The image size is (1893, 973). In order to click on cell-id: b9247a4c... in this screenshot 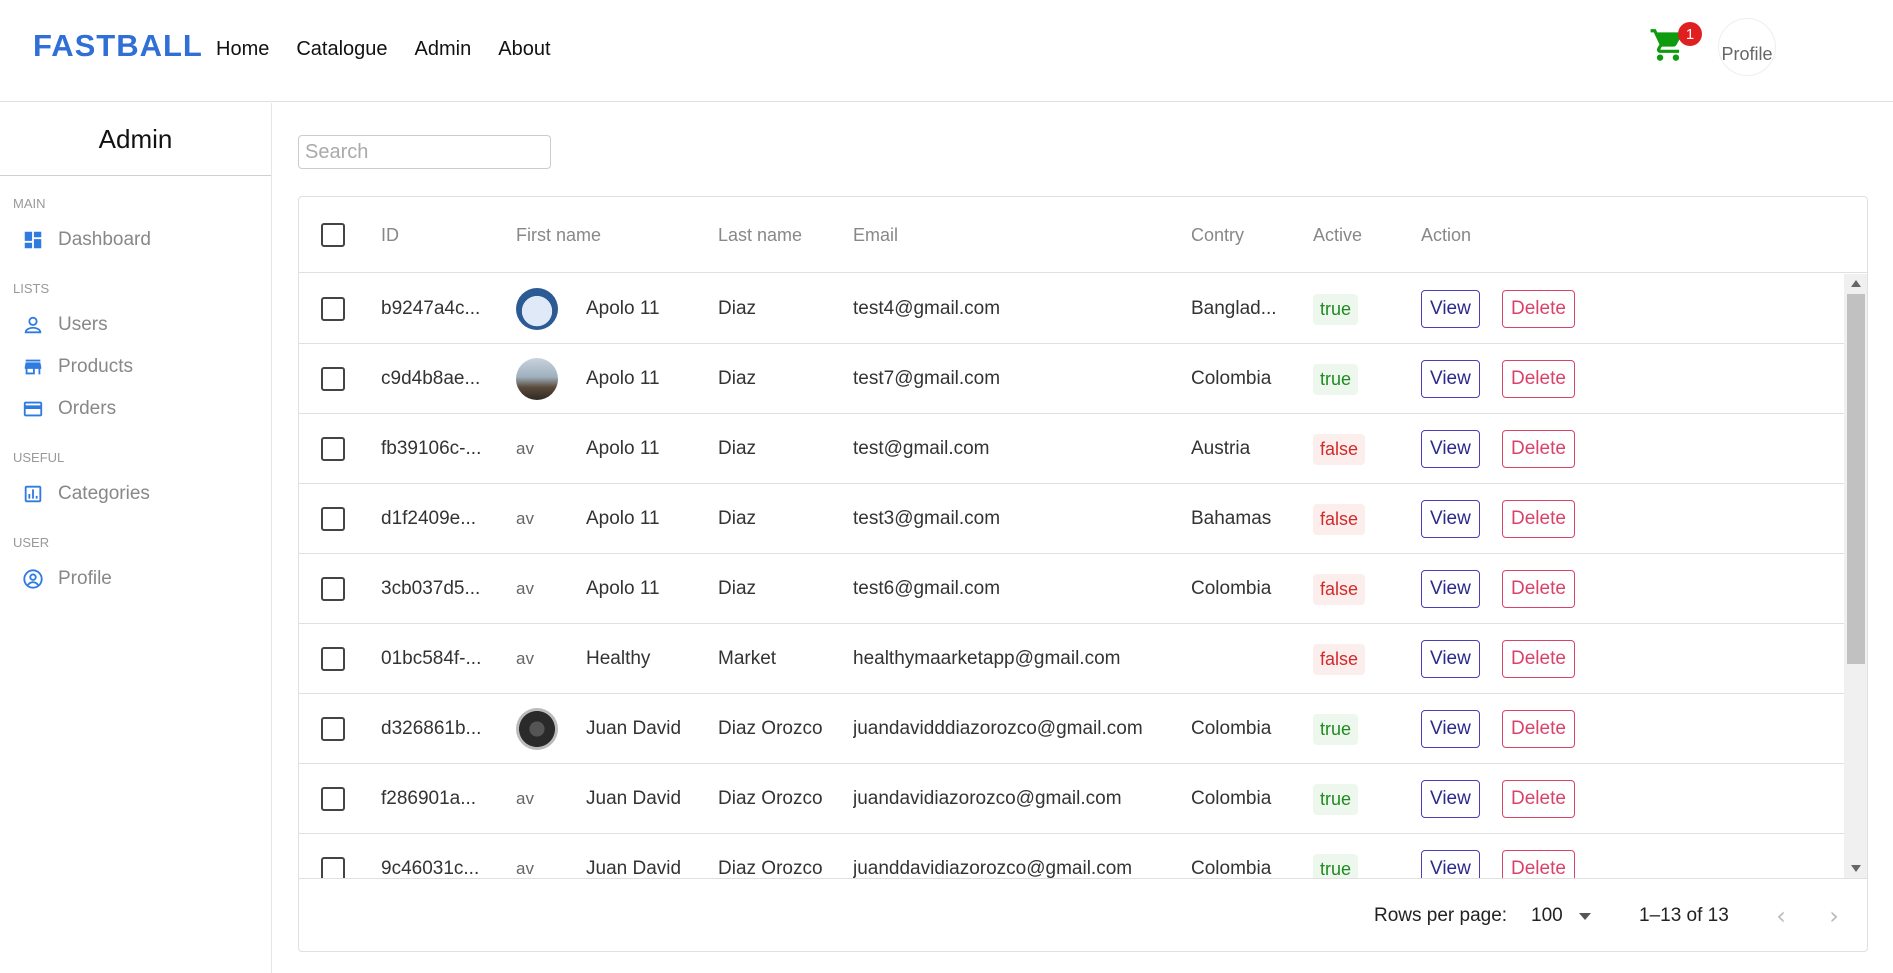, I will do `click(431, 308)`.